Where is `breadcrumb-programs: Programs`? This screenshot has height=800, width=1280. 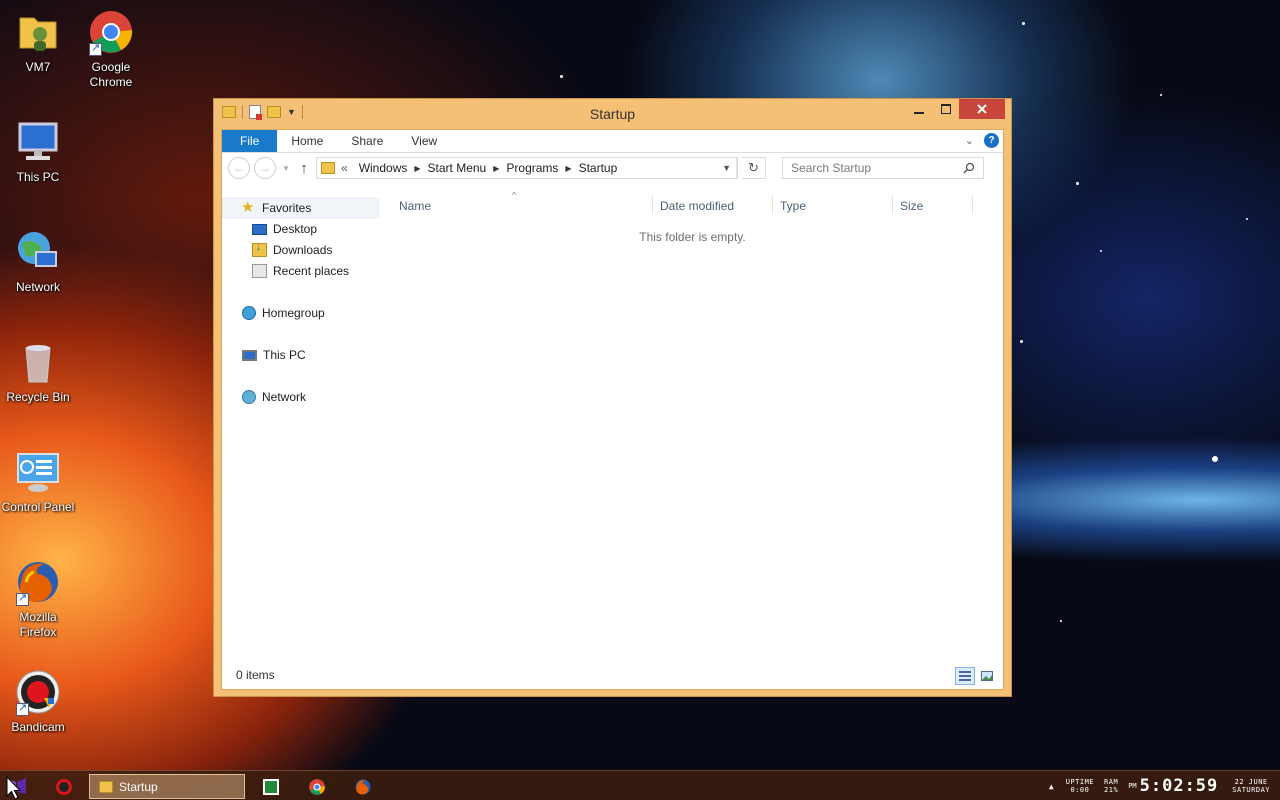
breadcrumb-programs: Programs is located at coordinates (532, 168).